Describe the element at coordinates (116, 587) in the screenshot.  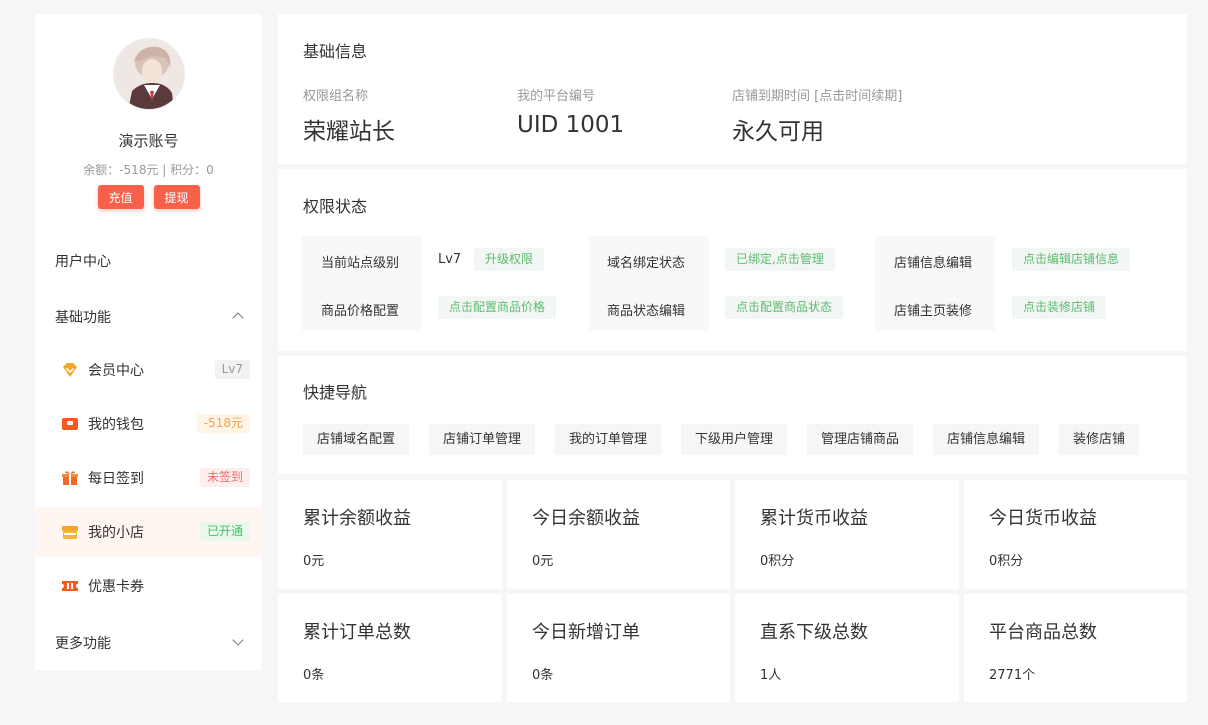
I see `sidebar-item-label: 优惠卡券` at that location.